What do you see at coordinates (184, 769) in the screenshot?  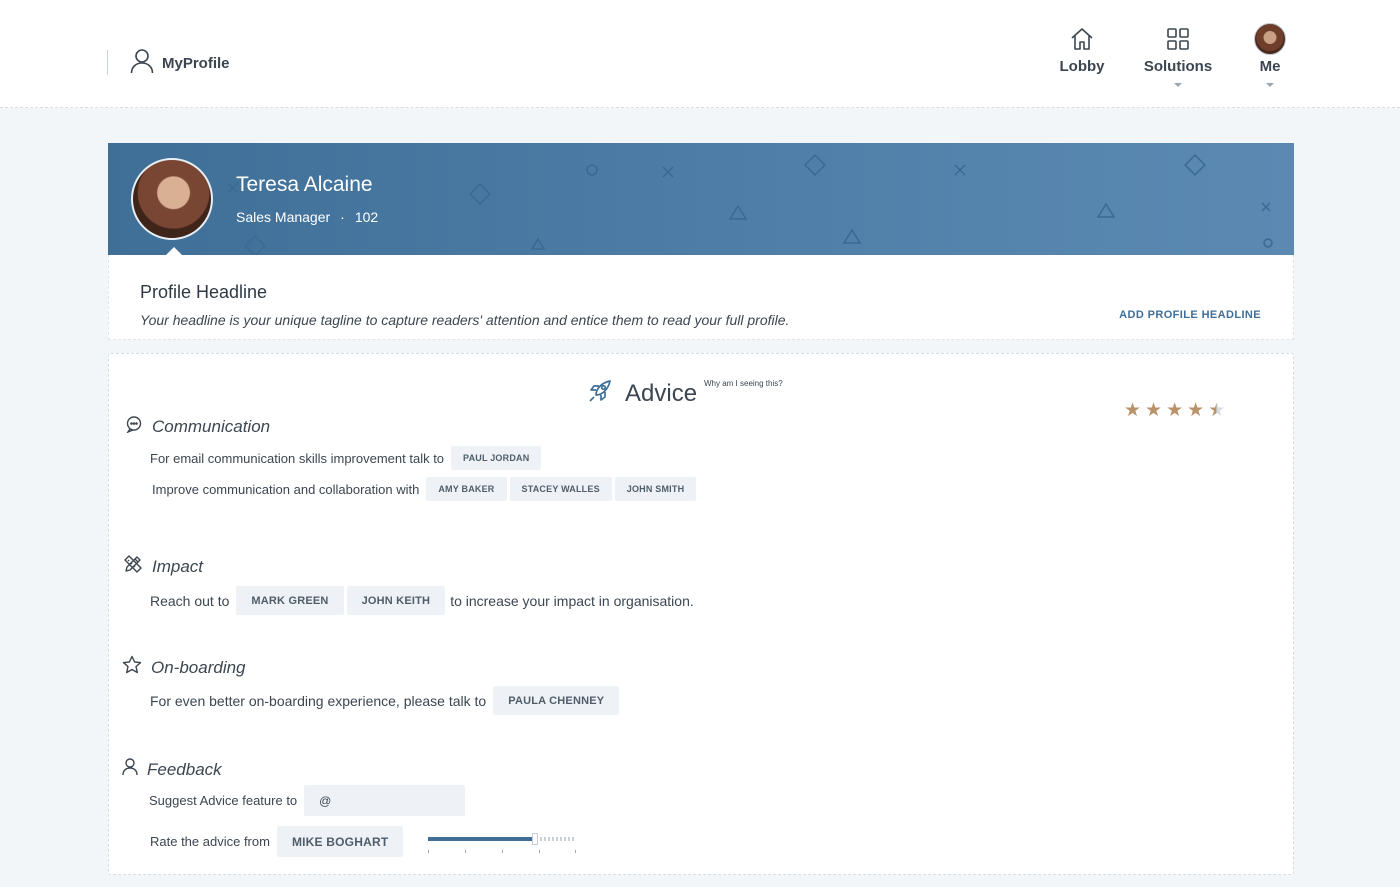 I see `feedback-title: Feedback` at bounding box center [184, 769].